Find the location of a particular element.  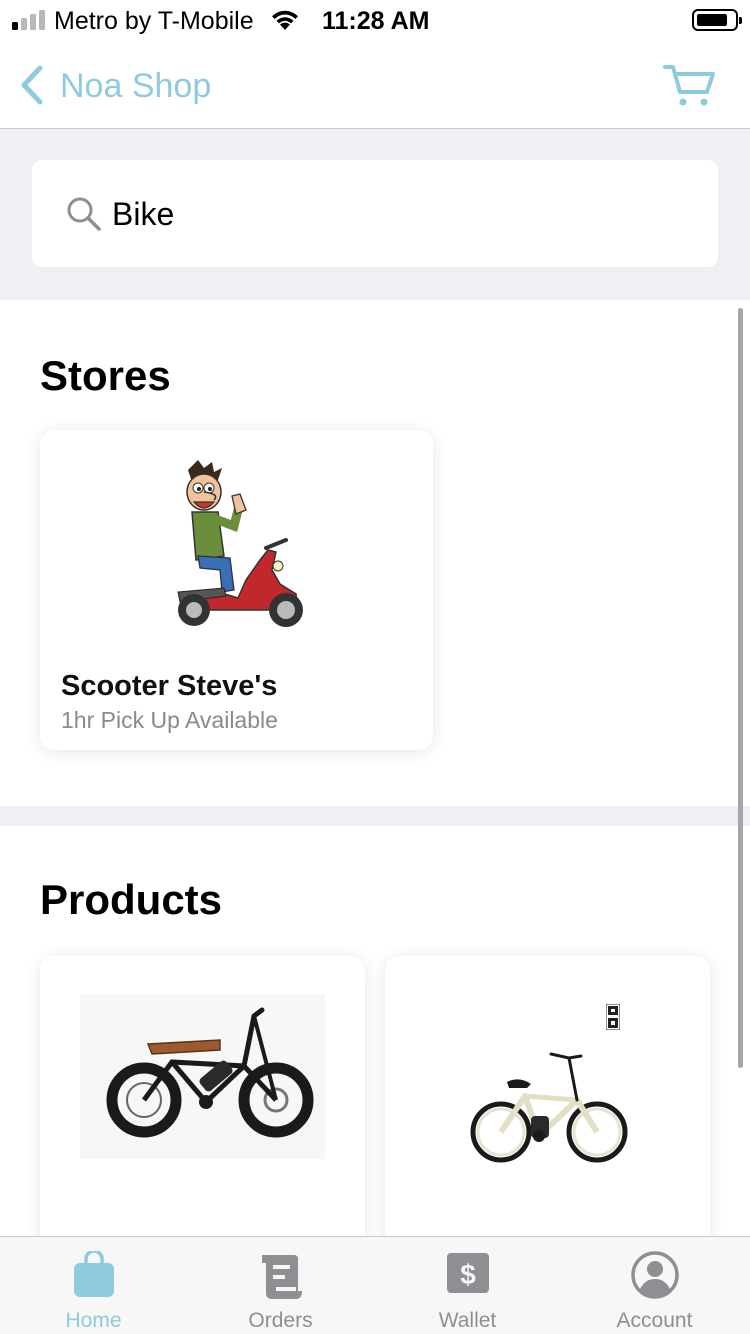

tab-bar: Home Orders $ Wallet Account is located at coordinates (375, 1285).